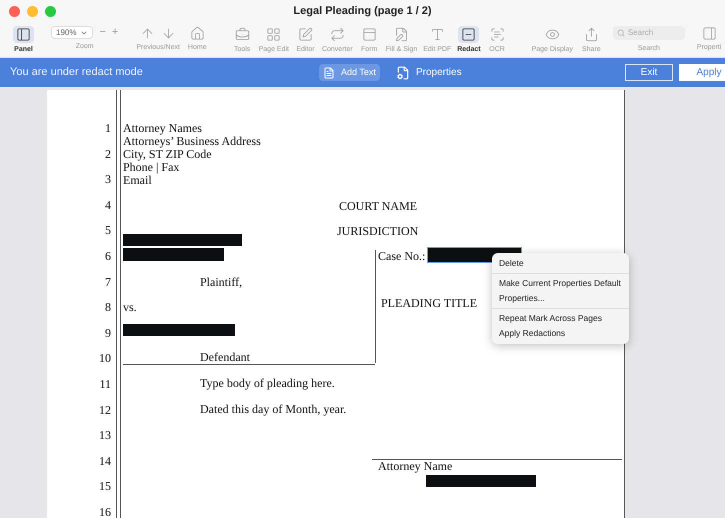 The height and width of the screenshot is (518, 725). I want to click on apply-button: Apply, so click(702, 72).